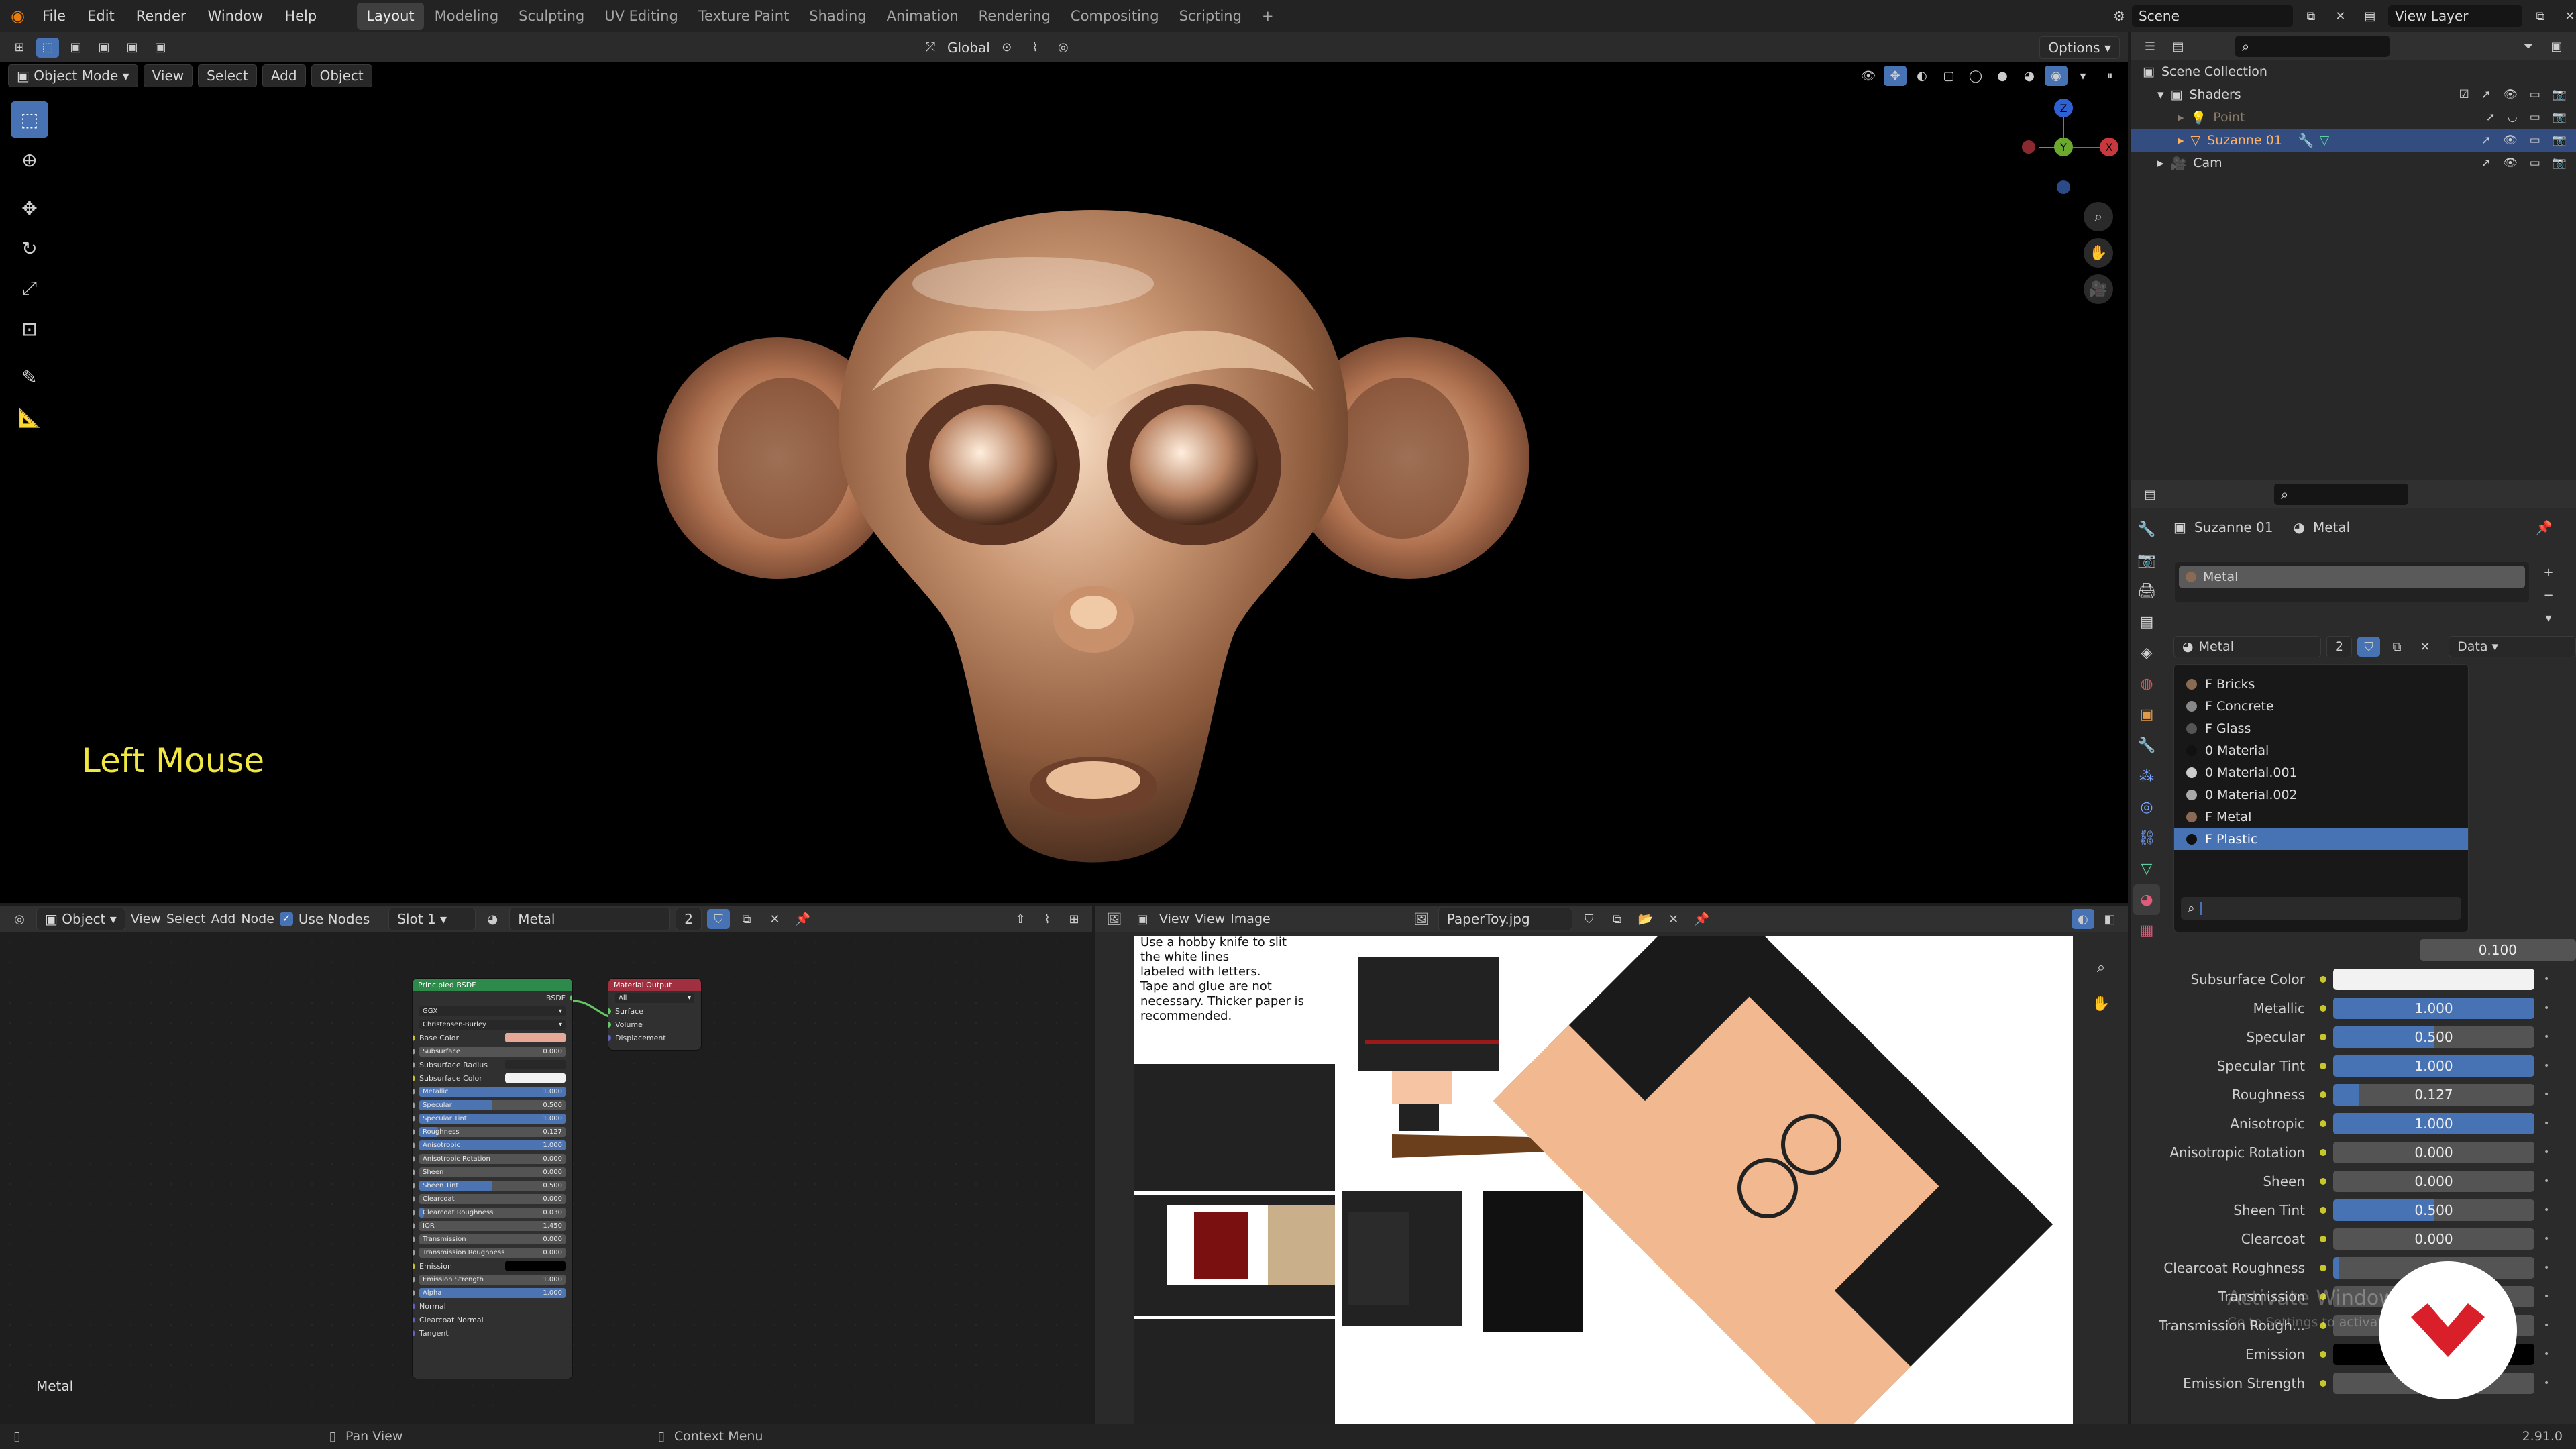 This screenshot has width=2576, height=1449. What do you see at coordinates (1645, 919) in the screenshot?
I see `open-image-icon: 📂` at bounding box center [1645, 919].